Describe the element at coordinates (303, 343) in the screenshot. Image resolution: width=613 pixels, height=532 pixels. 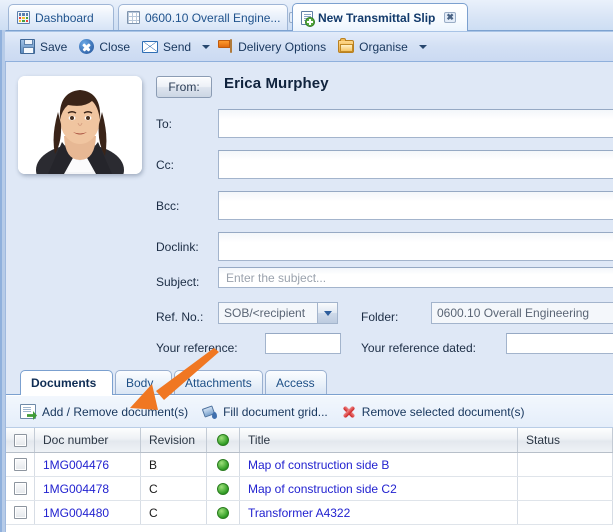
I see `your-reference-input` at that location.